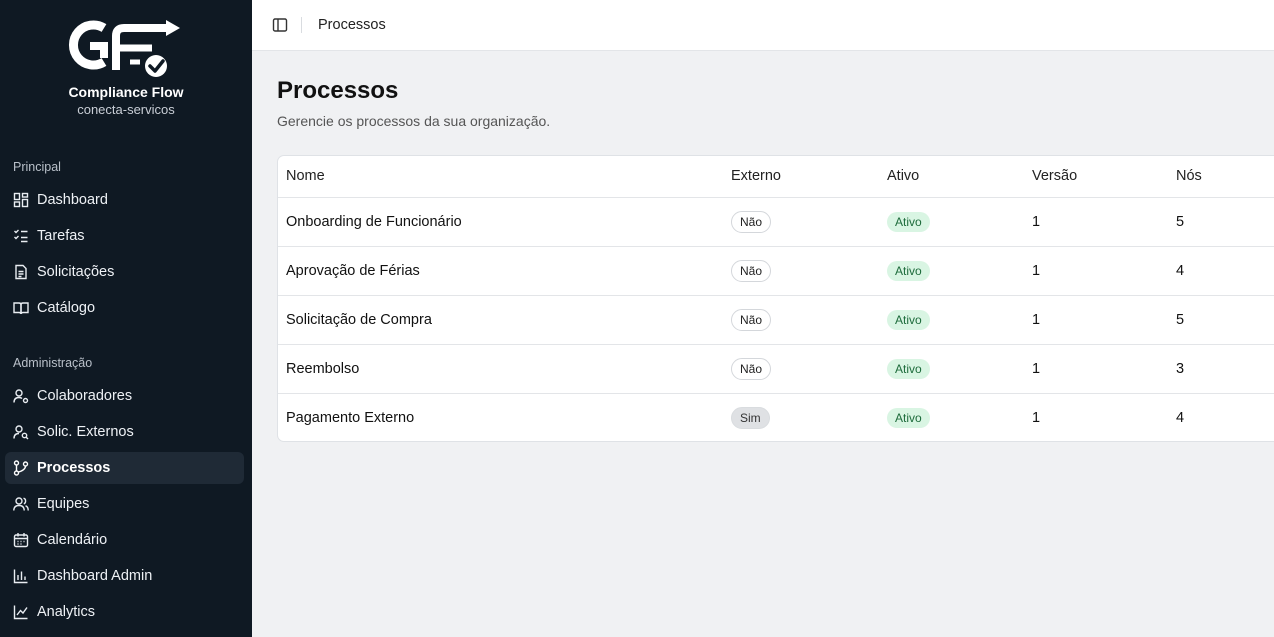 This screenshot has height=637, width=1274. I want to click on column-header-ativo: Ativo, so click(959, 177).